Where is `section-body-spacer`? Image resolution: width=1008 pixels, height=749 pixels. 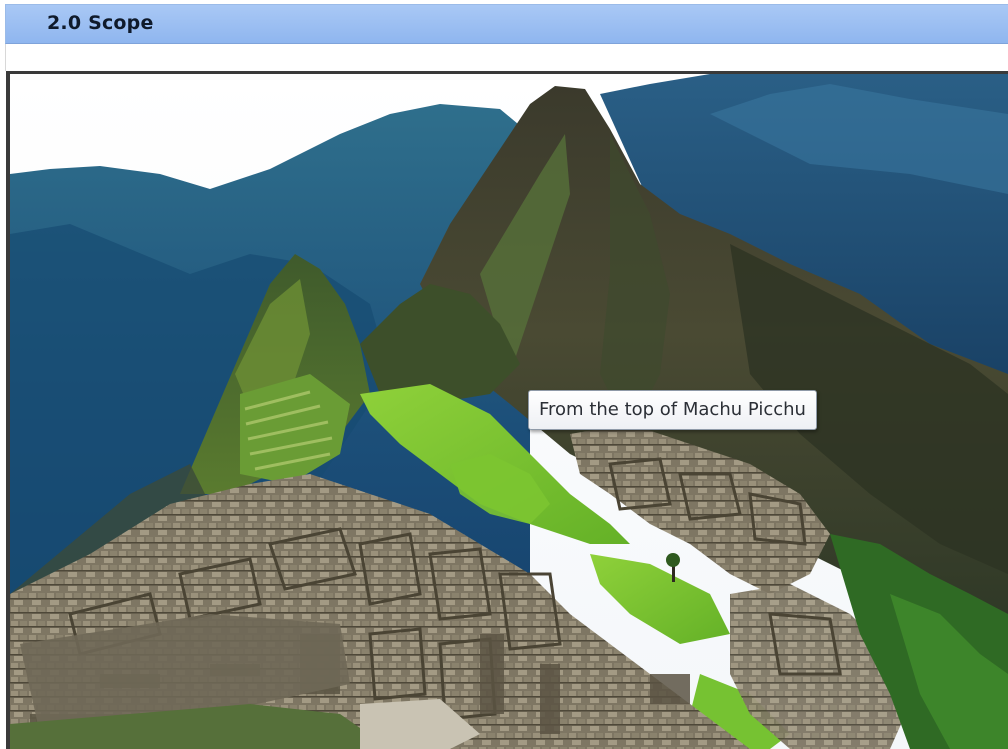 section-body-spacer is located at coordinates (506, 57).